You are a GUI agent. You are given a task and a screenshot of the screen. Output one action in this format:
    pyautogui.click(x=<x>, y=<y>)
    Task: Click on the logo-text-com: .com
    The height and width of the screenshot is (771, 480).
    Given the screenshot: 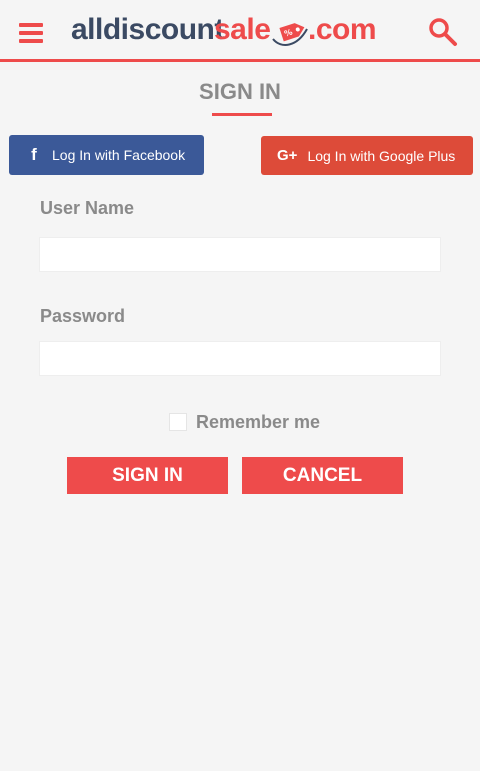 What is the action you would take?
    pyautogui.click(x=342, y=29)
    